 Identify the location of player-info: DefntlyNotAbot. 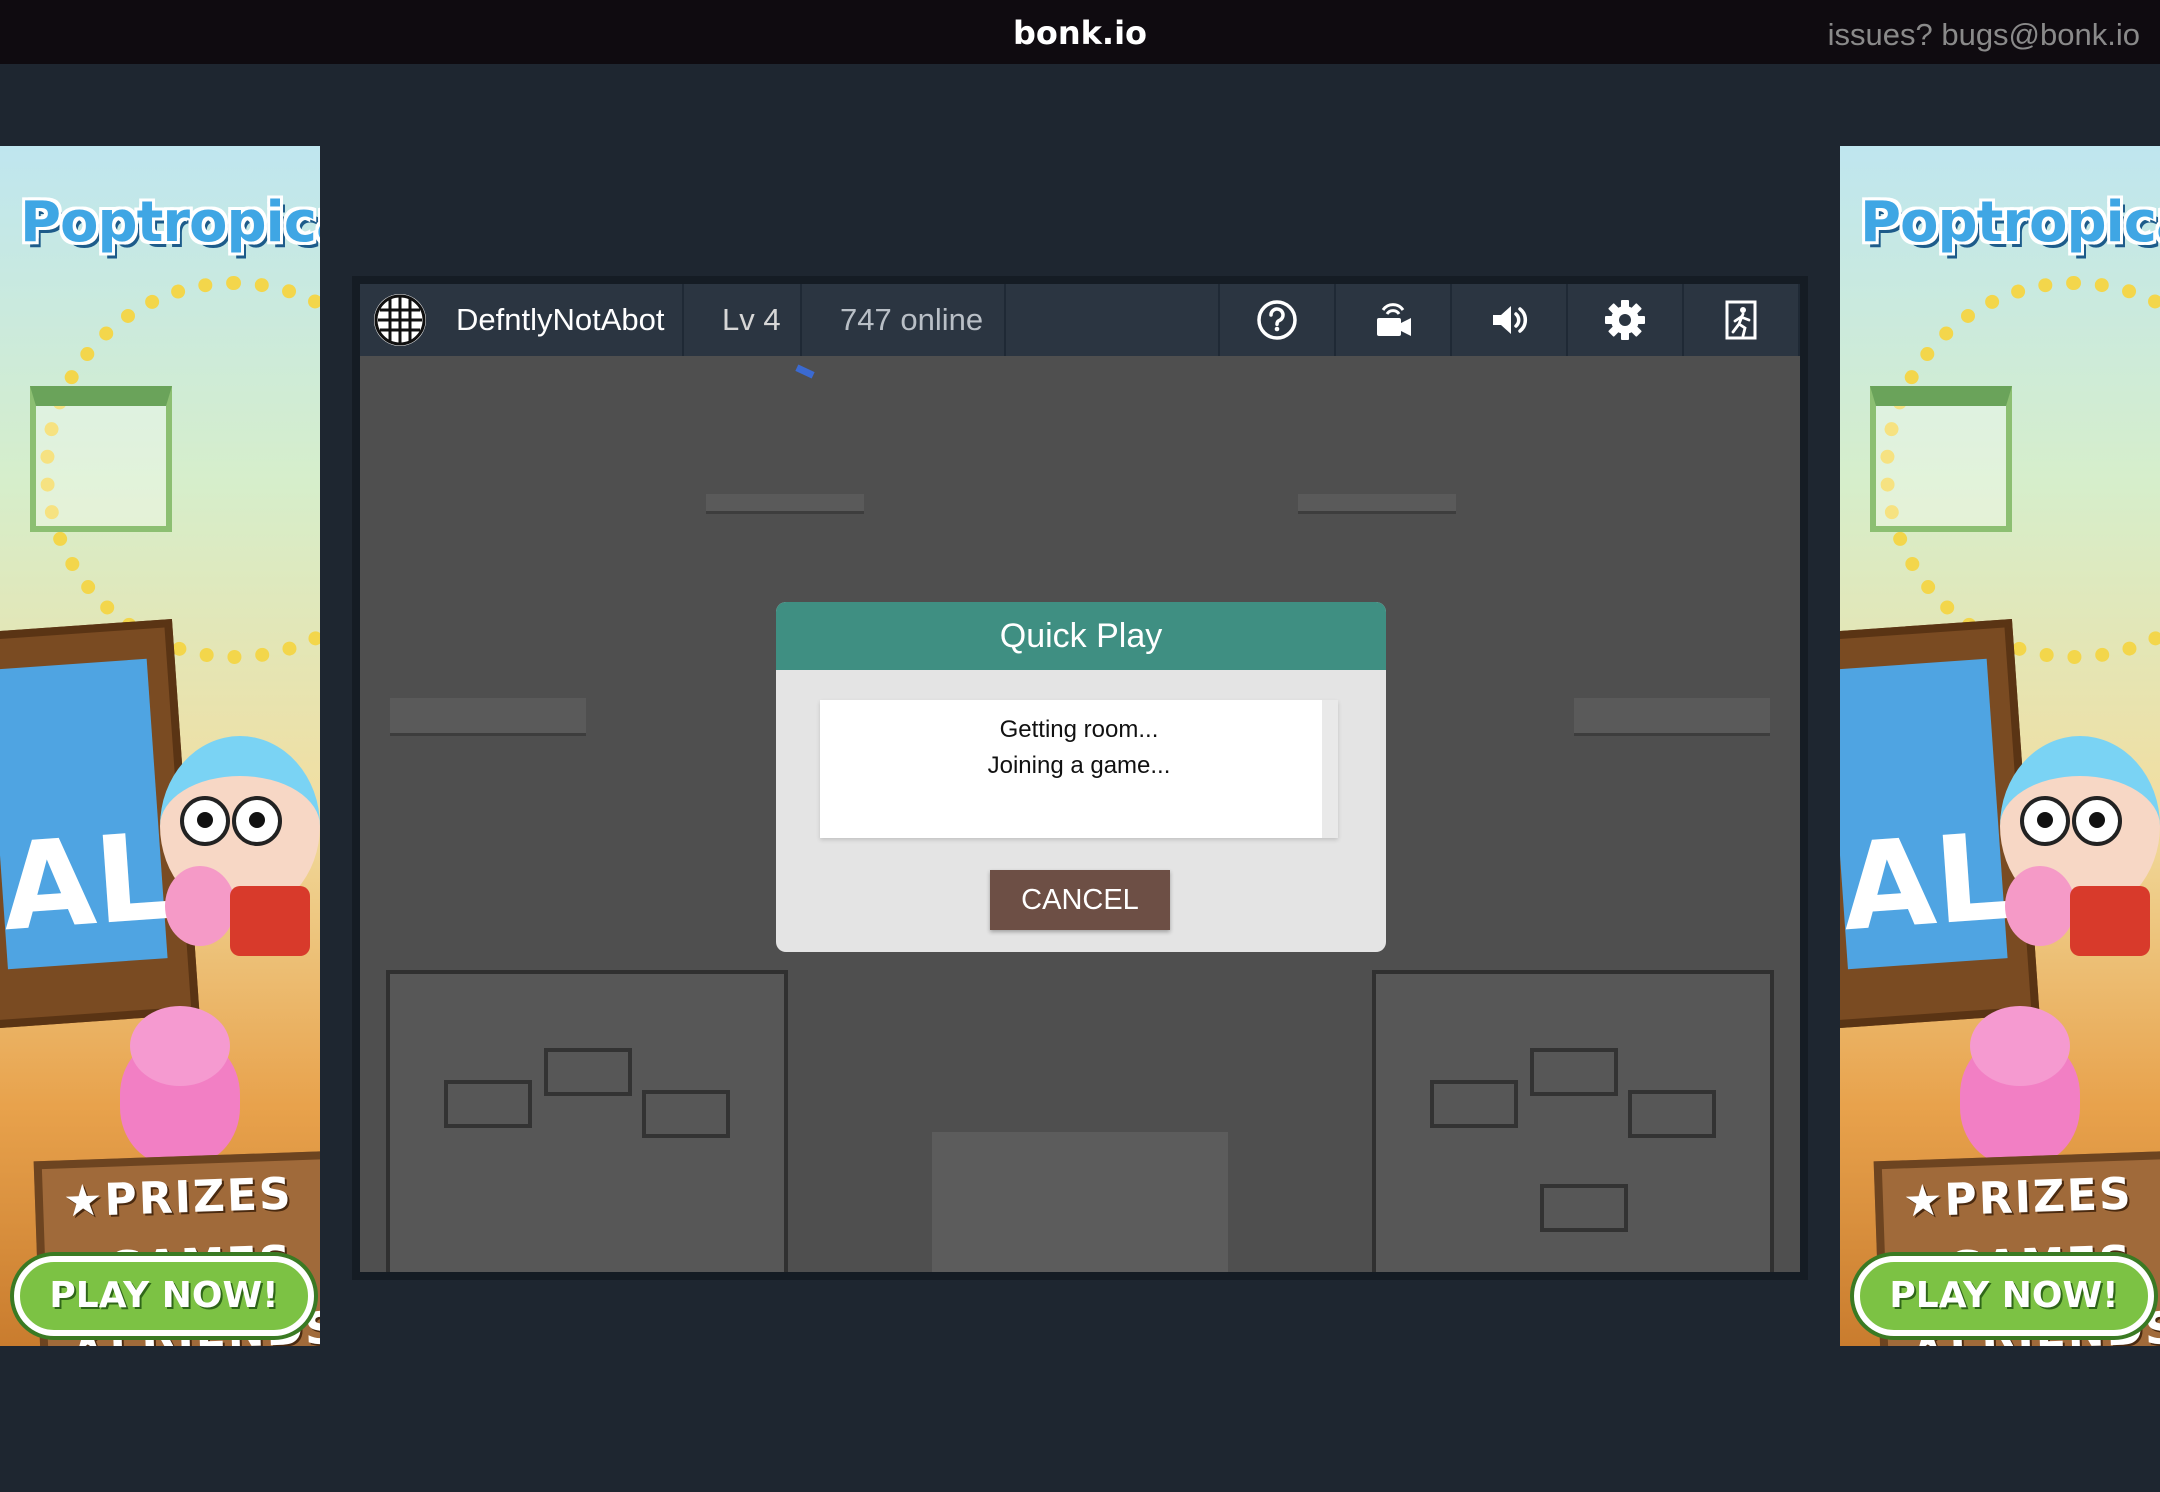
(521, 320).